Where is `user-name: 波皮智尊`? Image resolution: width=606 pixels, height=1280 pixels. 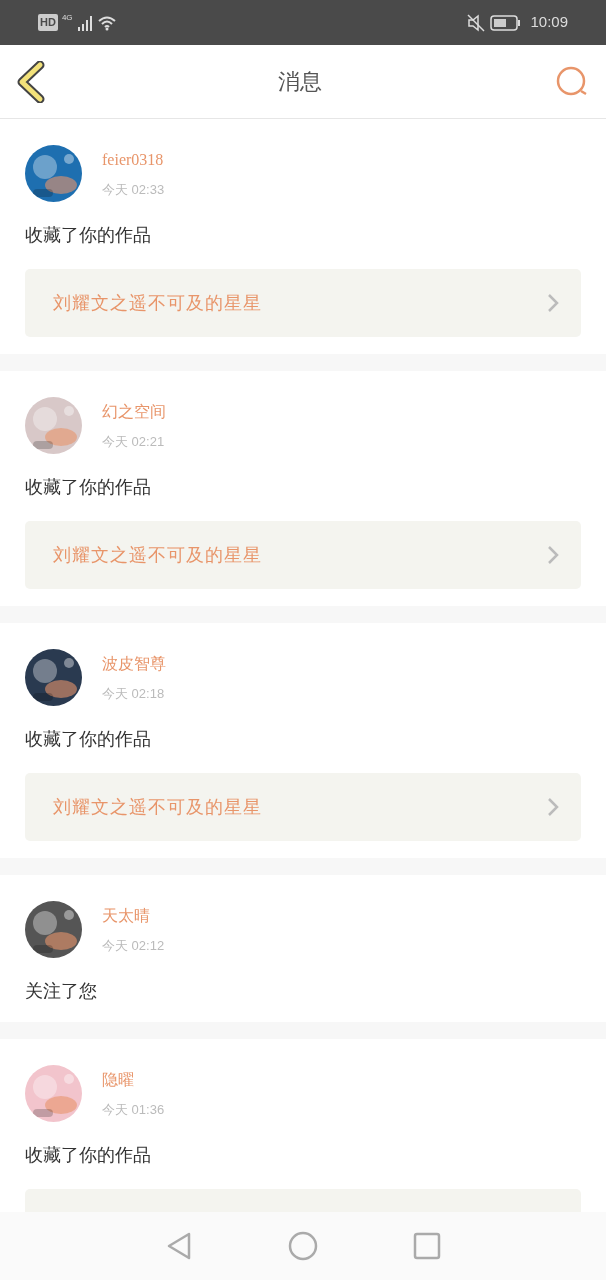
user-name: 波皮智尊 is located at coordinates (134, 663).